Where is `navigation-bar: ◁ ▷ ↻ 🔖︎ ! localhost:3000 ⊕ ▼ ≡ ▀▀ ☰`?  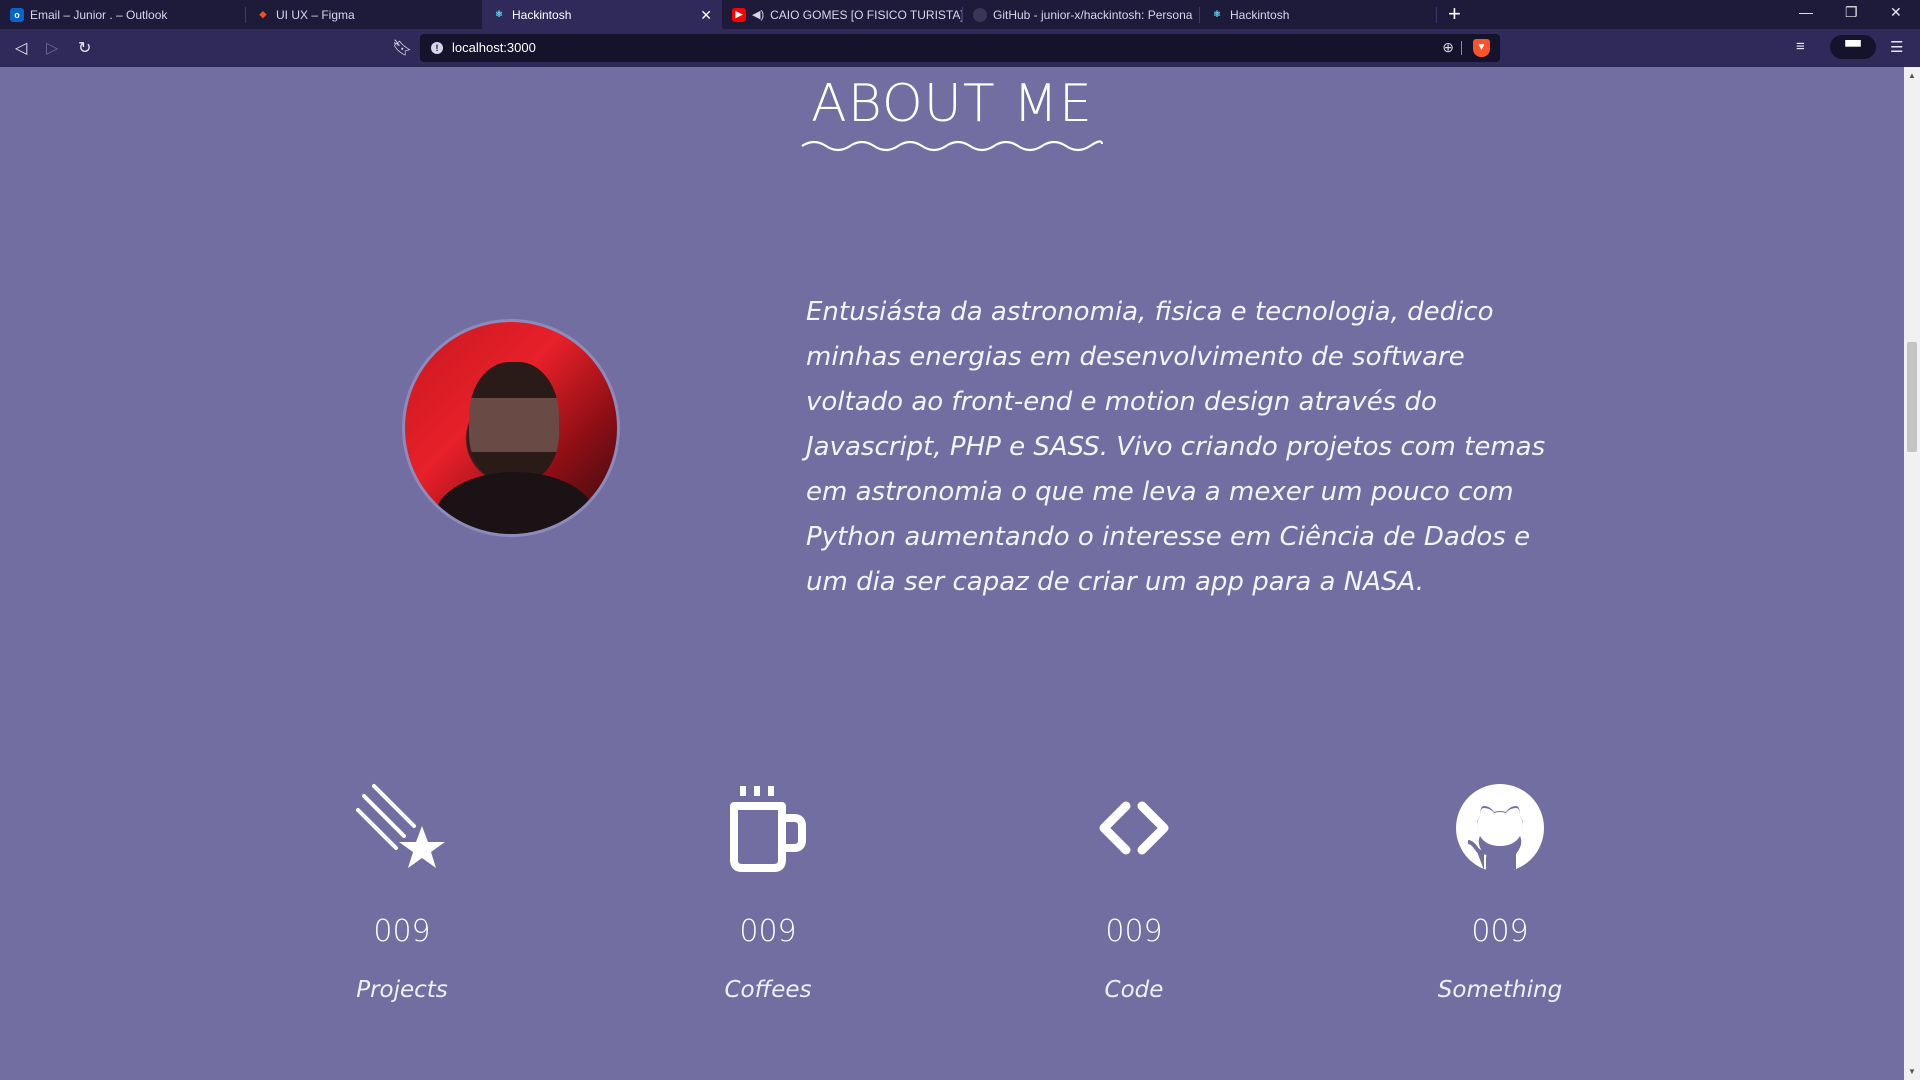
navigation-bar: ◁ ▷ ↻ 🔖︎ ! localhost:3000 ⊕ ▼ ≡ ▀▀ ☰ is located at coordinates (960, 48).